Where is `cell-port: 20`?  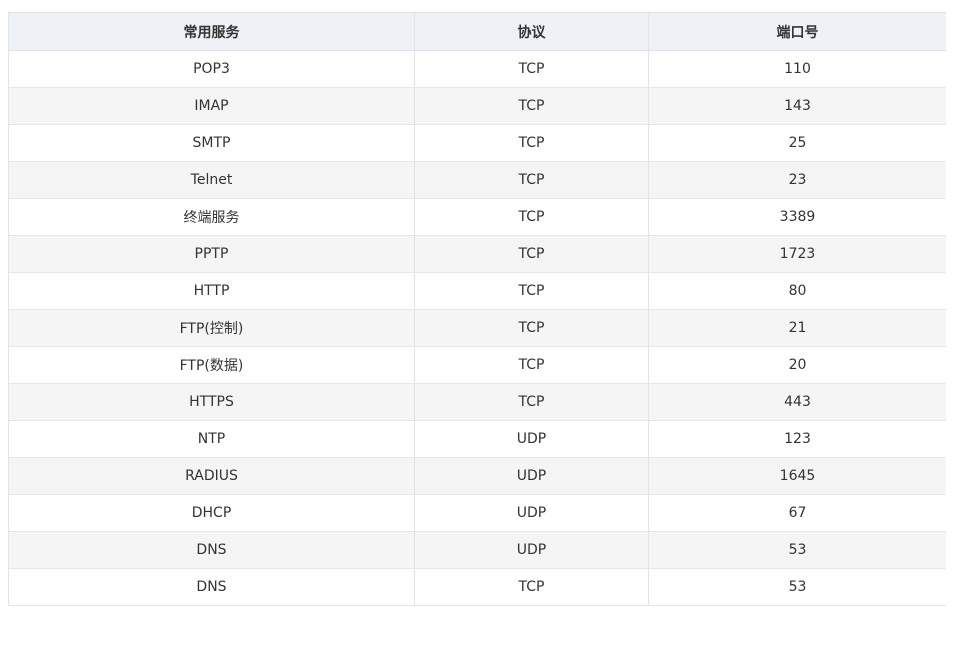
cell-port: 20 is located at coordinates (797, 365).